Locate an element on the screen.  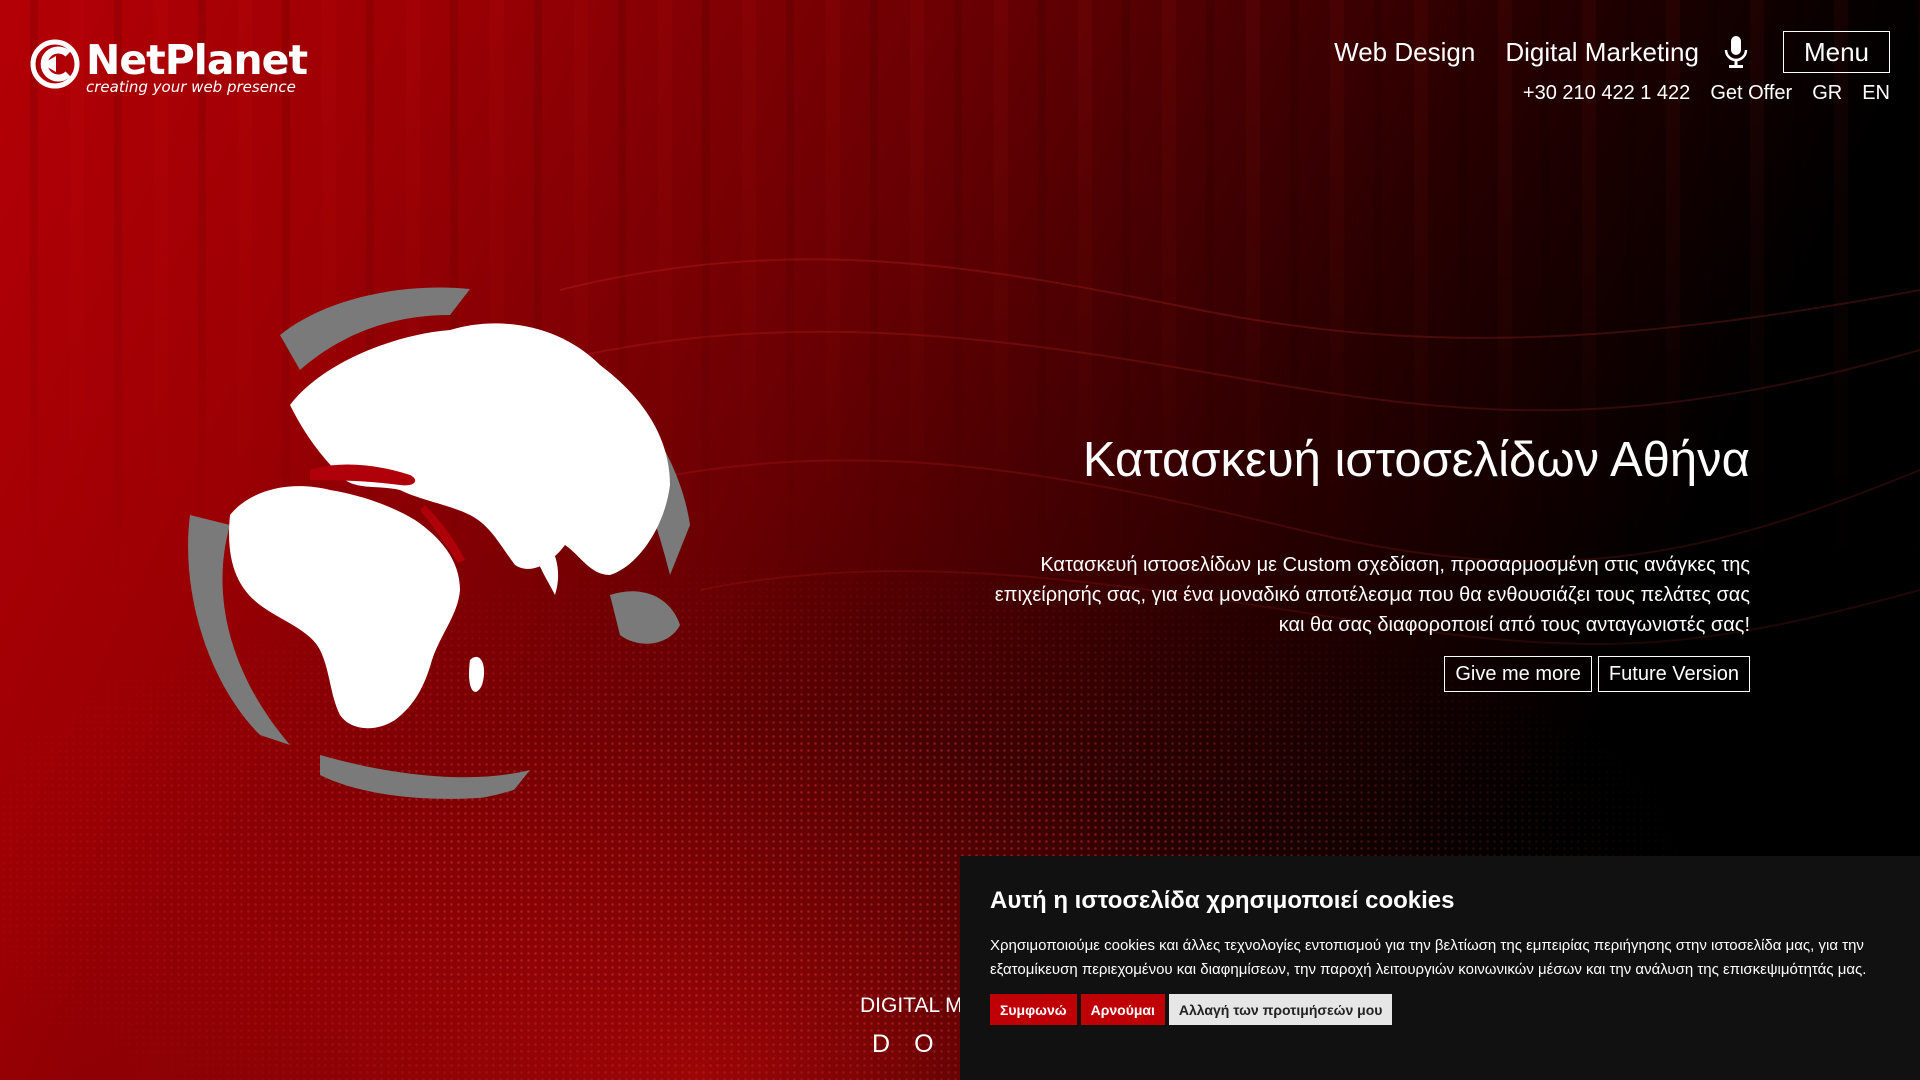
cookie-deny-button: Αρνούμαι is located at coordinates (1122, 1009).